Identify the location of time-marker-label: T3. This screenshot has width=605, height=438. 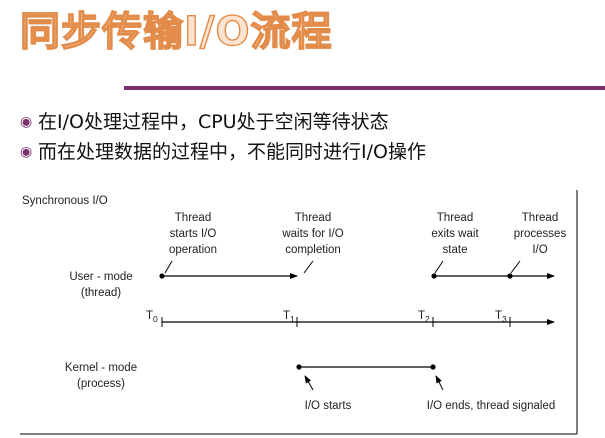
(501, 317).